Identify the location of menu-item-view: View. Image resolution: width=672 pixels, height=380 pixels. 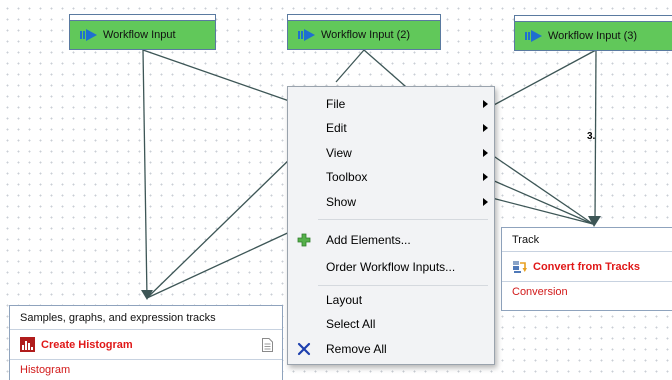
(391, 153).